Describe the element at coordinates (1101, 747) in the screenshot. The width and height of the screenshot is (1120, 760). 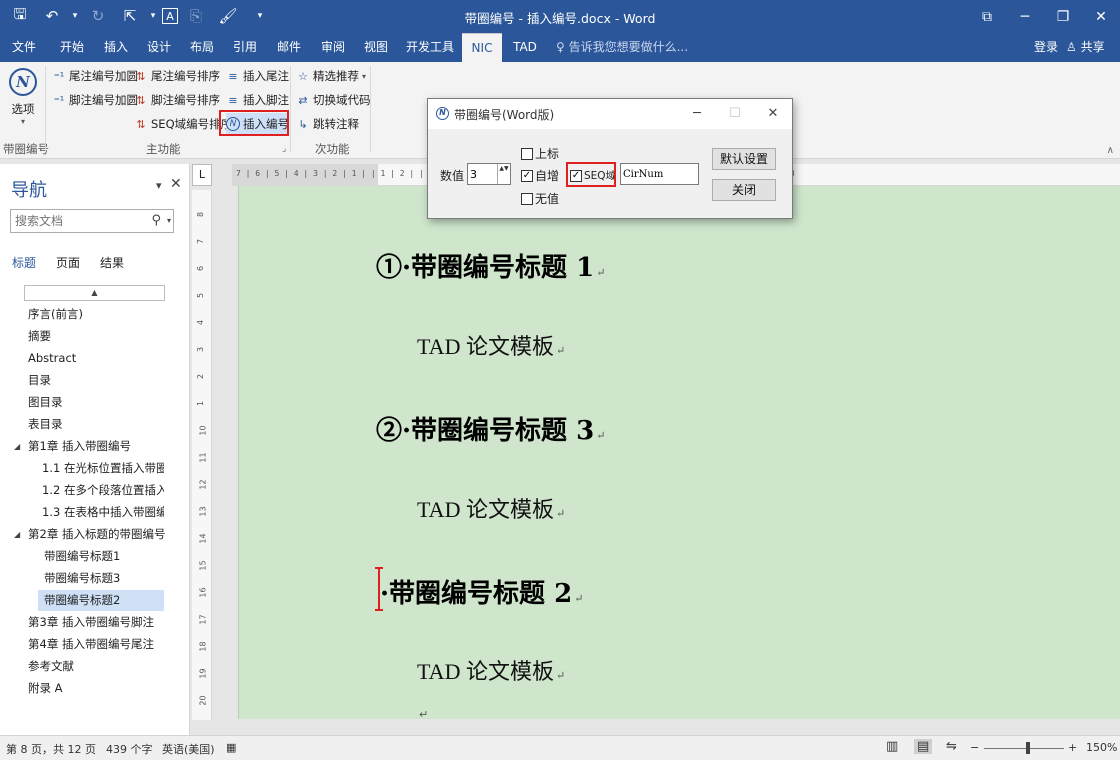
I see `zoom-level: 150%` at that location.